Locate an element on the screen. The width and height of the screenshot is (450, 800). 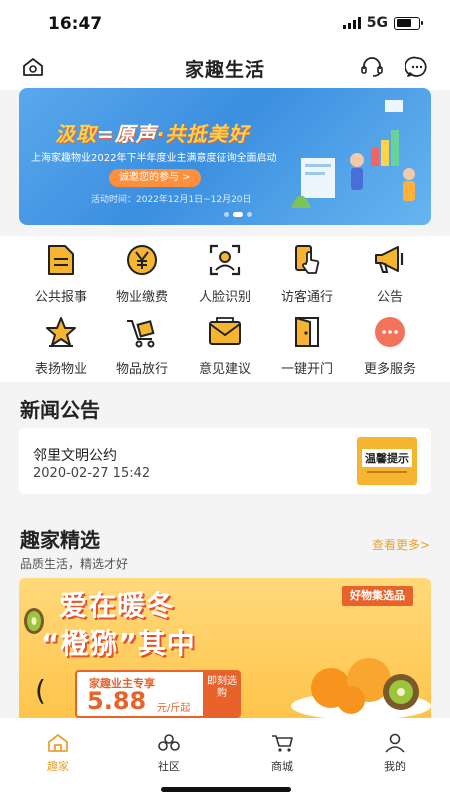
news-item: 邻里文明公约 2020-02-27 15:42 温馨提示 is located at coordinates (225, 461).